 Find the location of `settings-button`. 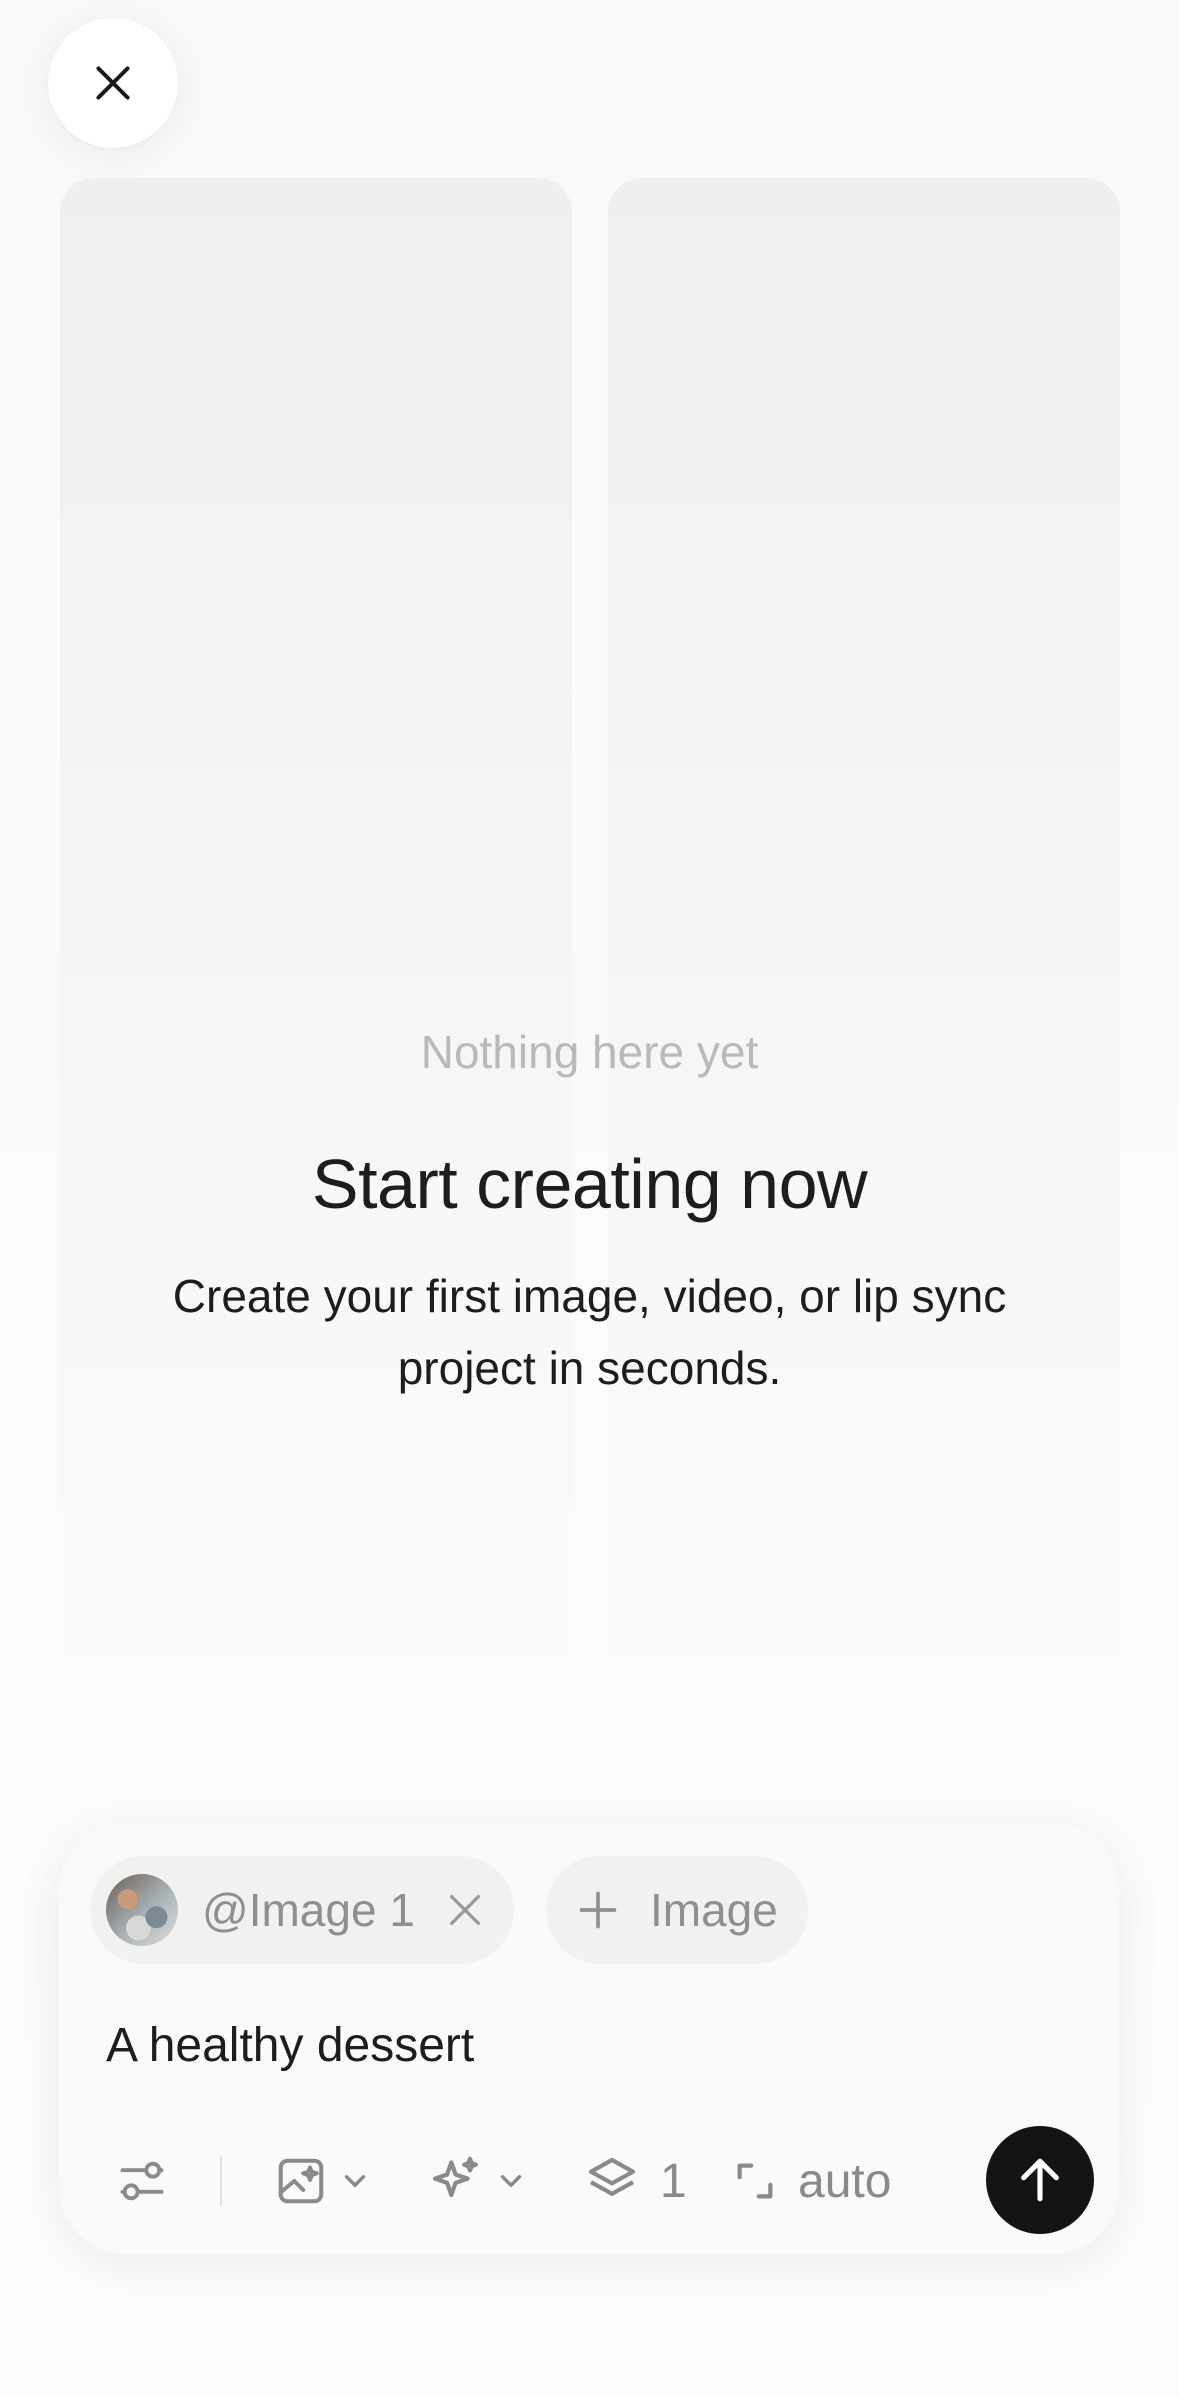

settings-button is located at coordinates (142, 2181).